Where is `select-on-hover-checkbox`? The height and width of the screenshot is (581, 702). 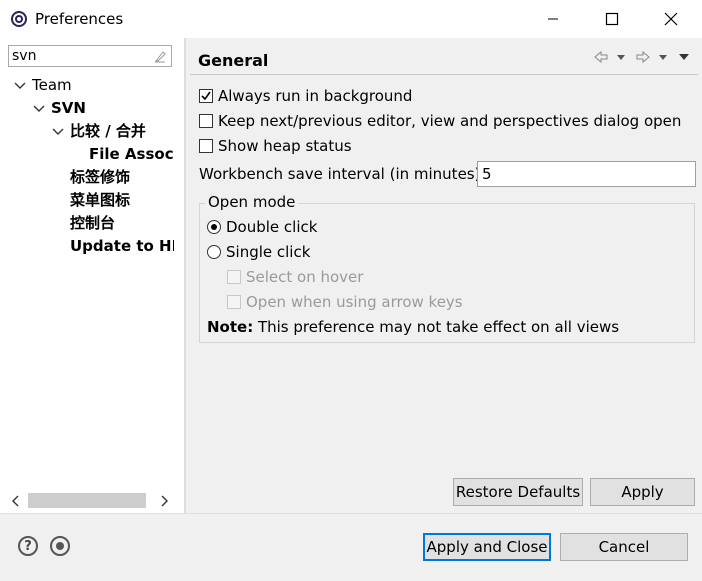 select-on-hover-checkbox is located at coordinates (234, 277).